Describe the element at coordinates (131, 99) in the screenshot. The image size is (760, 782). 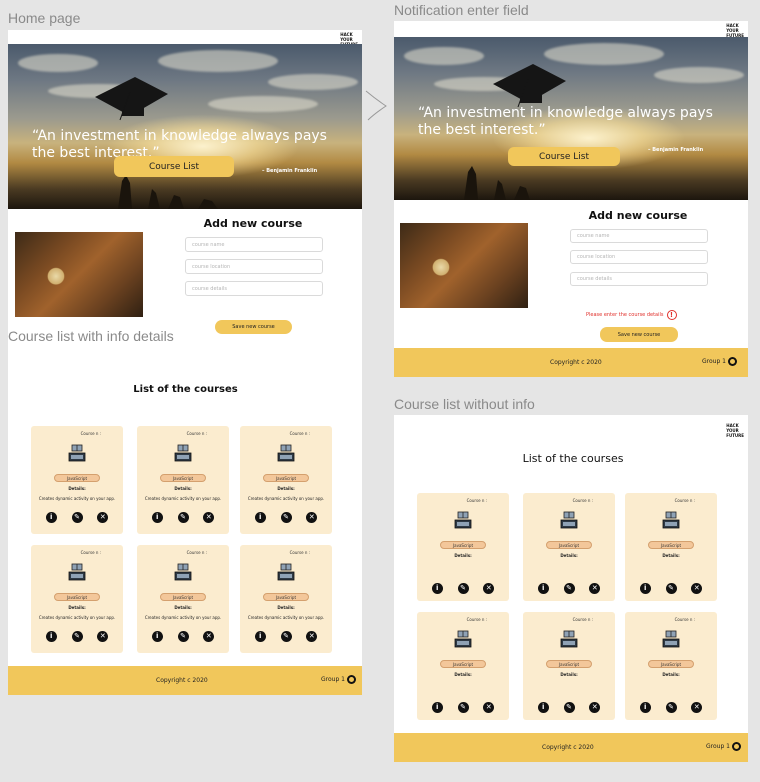
I see `graduation-cap-icon` at that location.